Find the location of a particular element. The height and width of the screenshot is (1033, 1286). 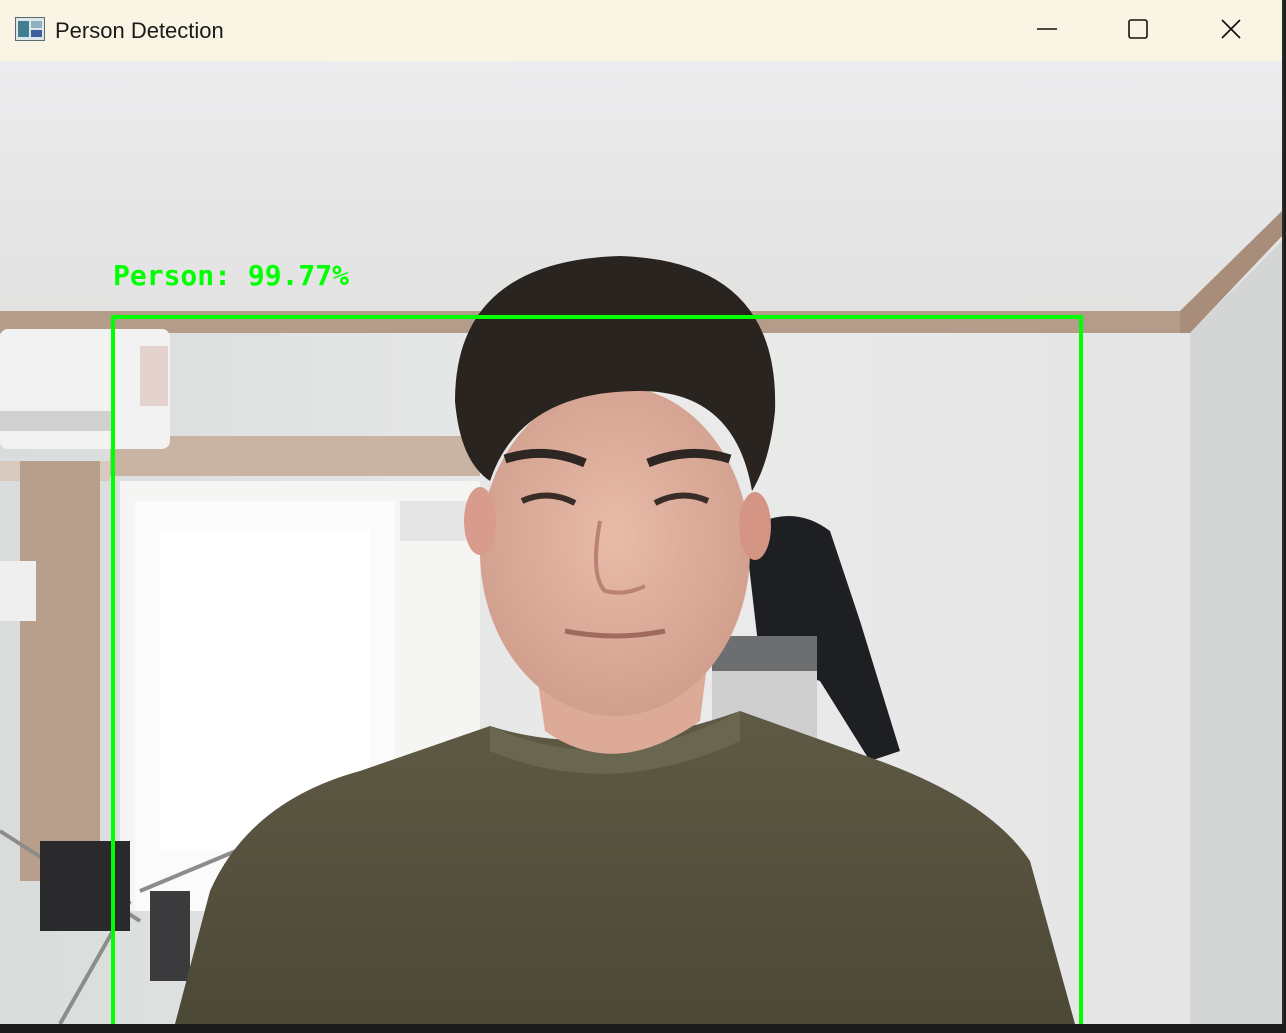

minimize-icon is located at coordinates (1047, 29).